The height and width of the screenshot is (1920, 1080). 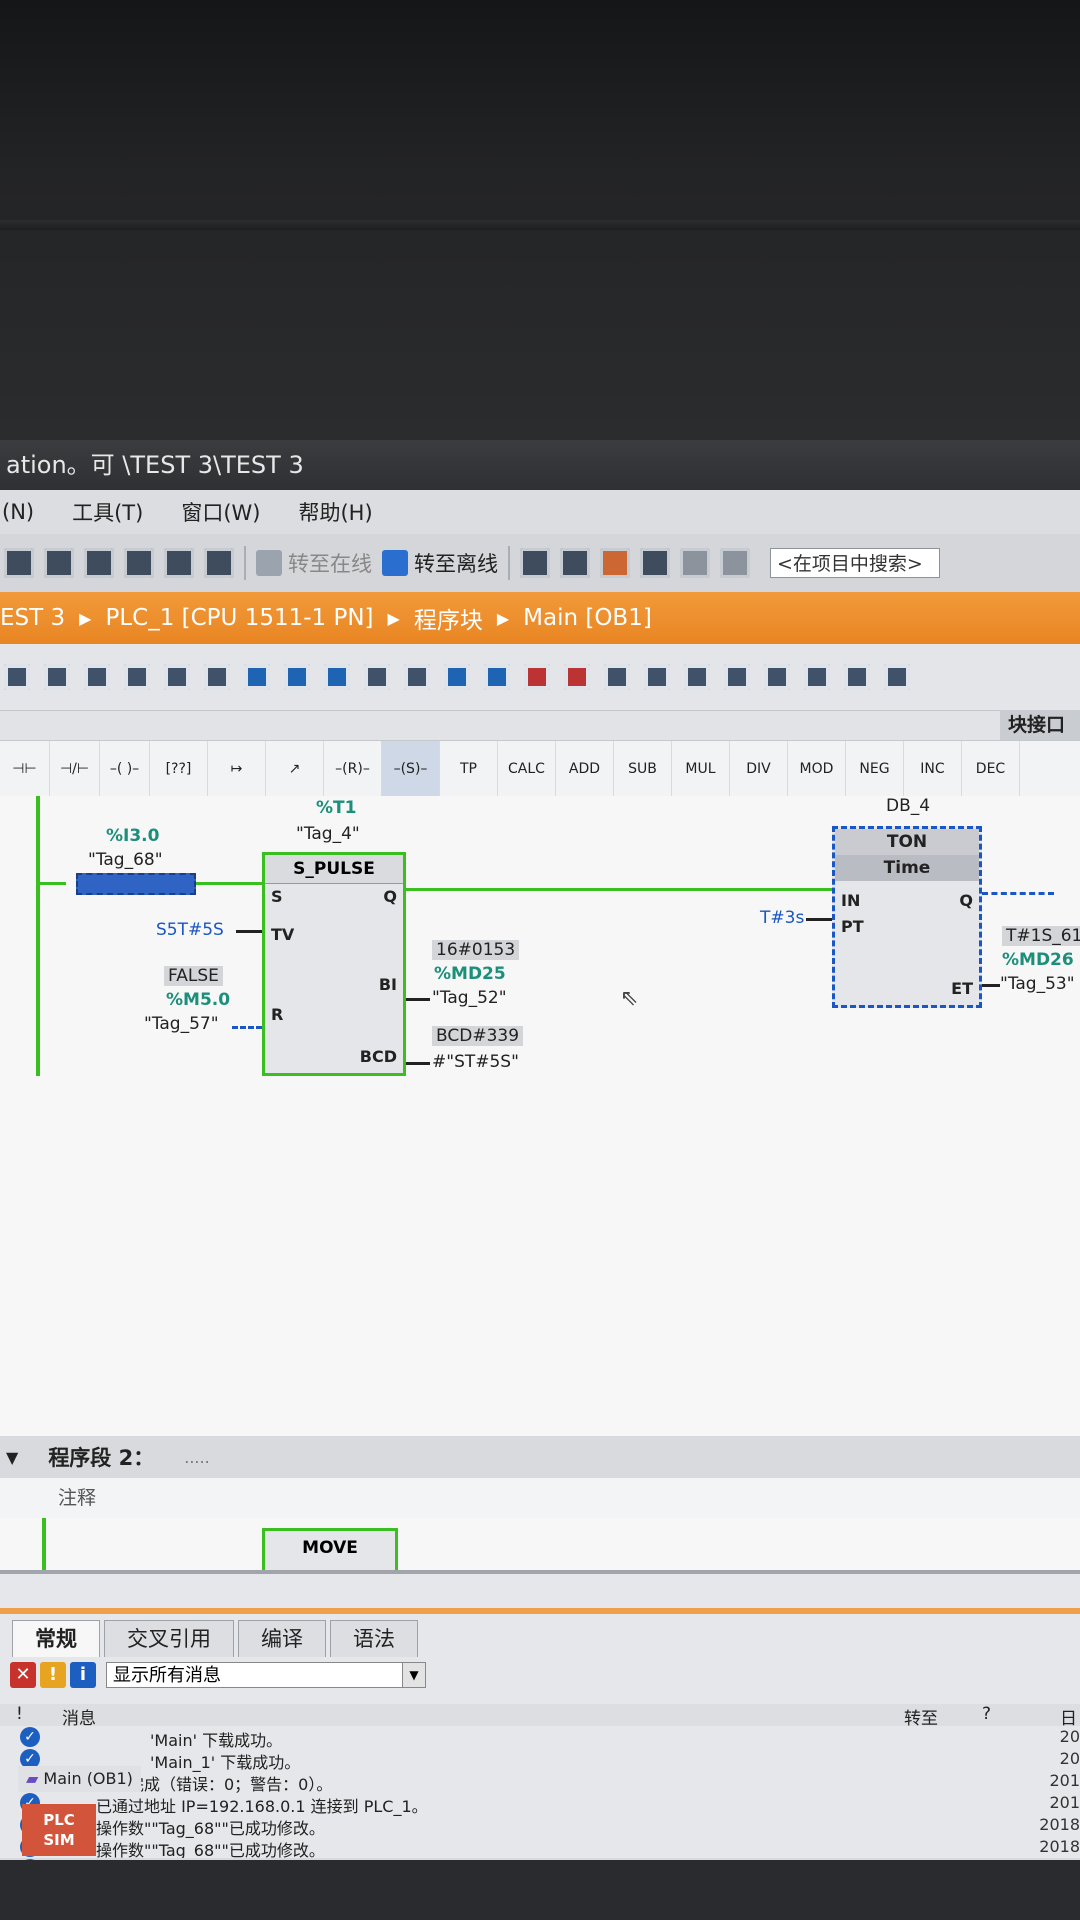 What do you see at coordinates (25, 769) in the screenshot?
I see `no-contact-icon: ⊣⊢` at bounding box center [25, 769].